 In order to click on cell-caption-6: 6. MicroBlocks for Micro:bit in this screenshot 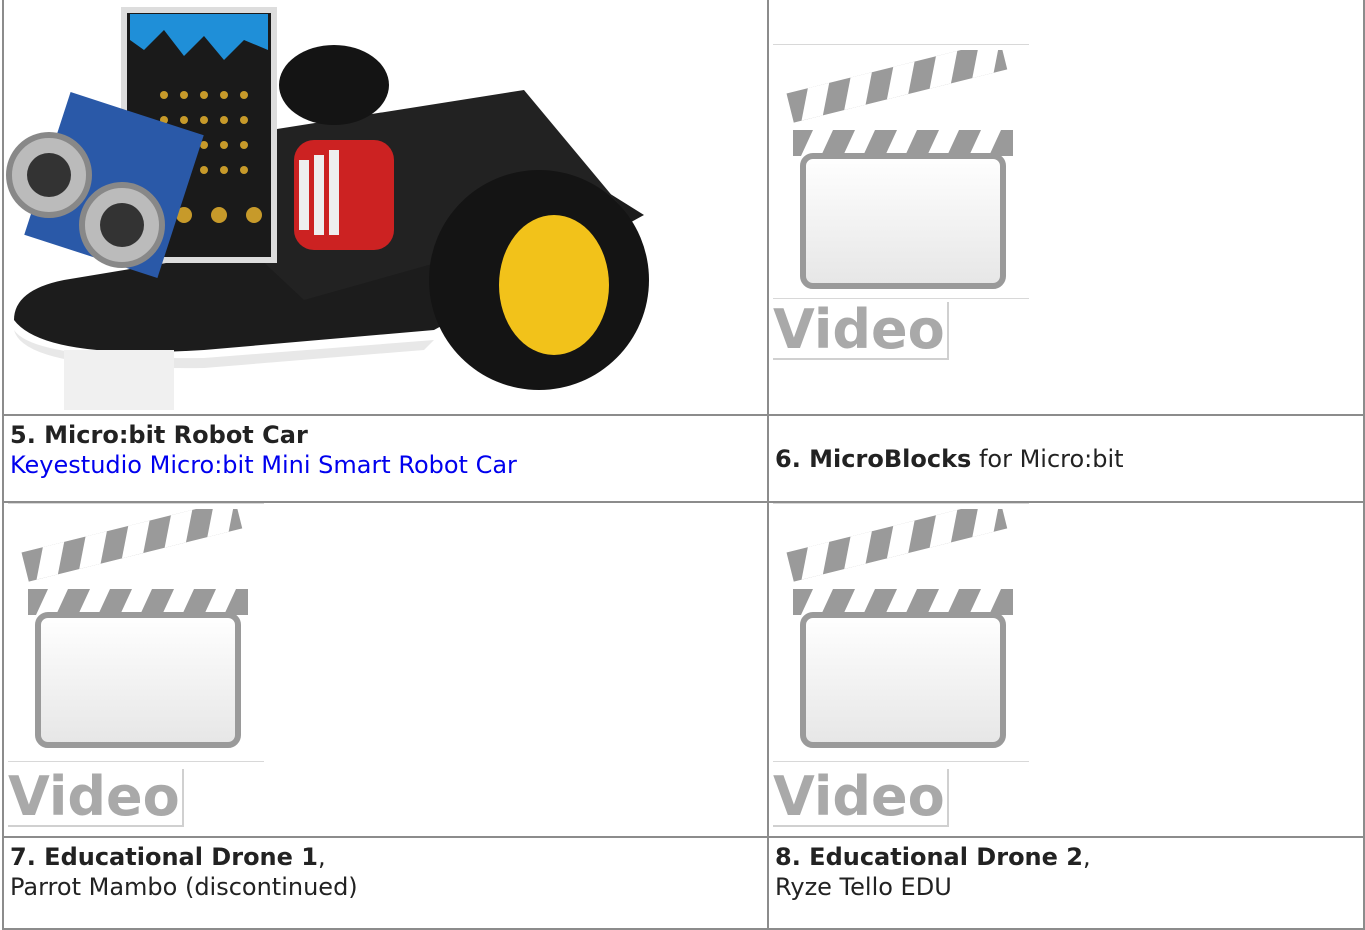, I will do `click(1066, 458)`.